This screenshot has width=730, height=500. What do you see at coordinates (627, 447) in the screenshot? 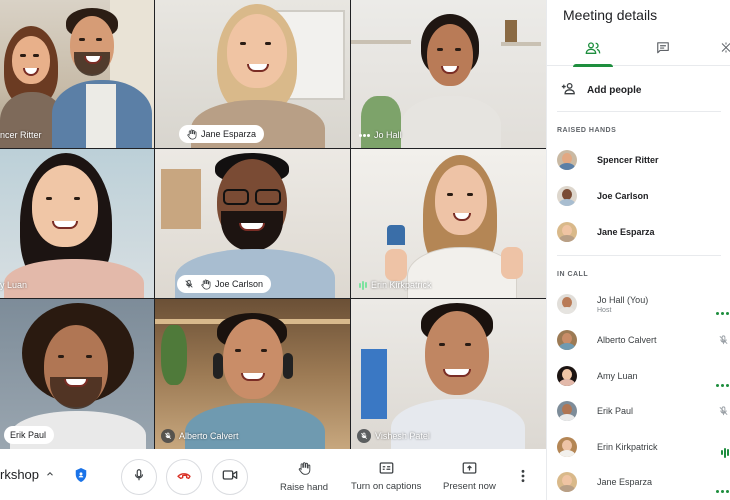
I see `participant-name: Erin Kirkpatrick` at bounding box center [627, 447].